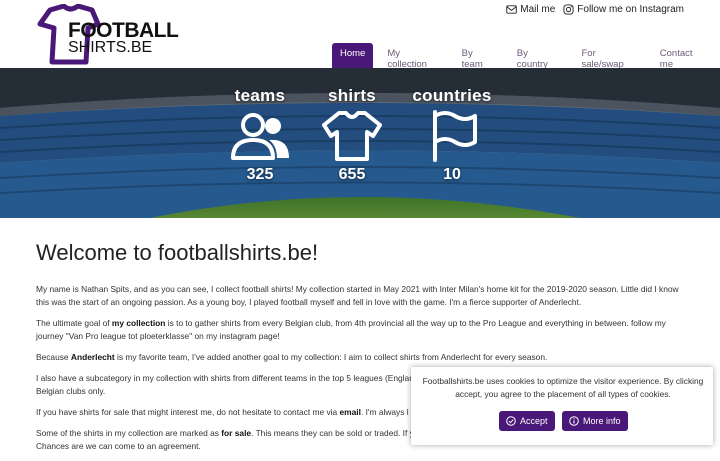 The image size is (720, 461). Describe the element at coordinates (602, 421) in the screenshot. I see `more-info-label: More info` at that location.